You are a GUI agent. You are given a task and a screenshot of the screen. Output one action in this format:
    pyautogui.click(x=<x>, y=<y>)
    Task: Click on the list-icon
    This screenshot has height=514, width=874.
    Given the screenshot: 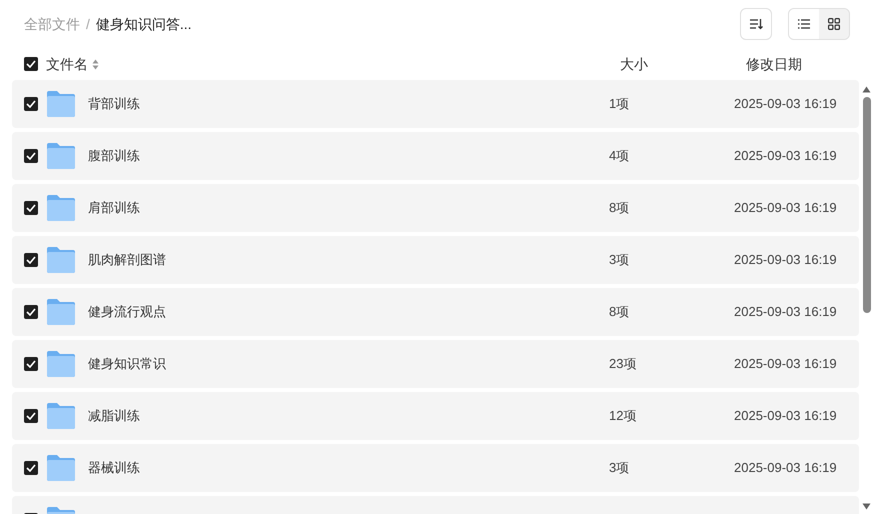 What is the action you would take?
    pyautogui.click(x=804, y=24)
    